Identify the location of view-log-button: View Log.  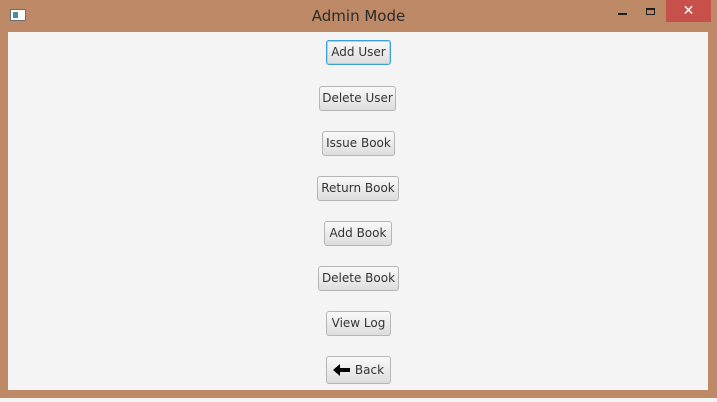
(358, 323).